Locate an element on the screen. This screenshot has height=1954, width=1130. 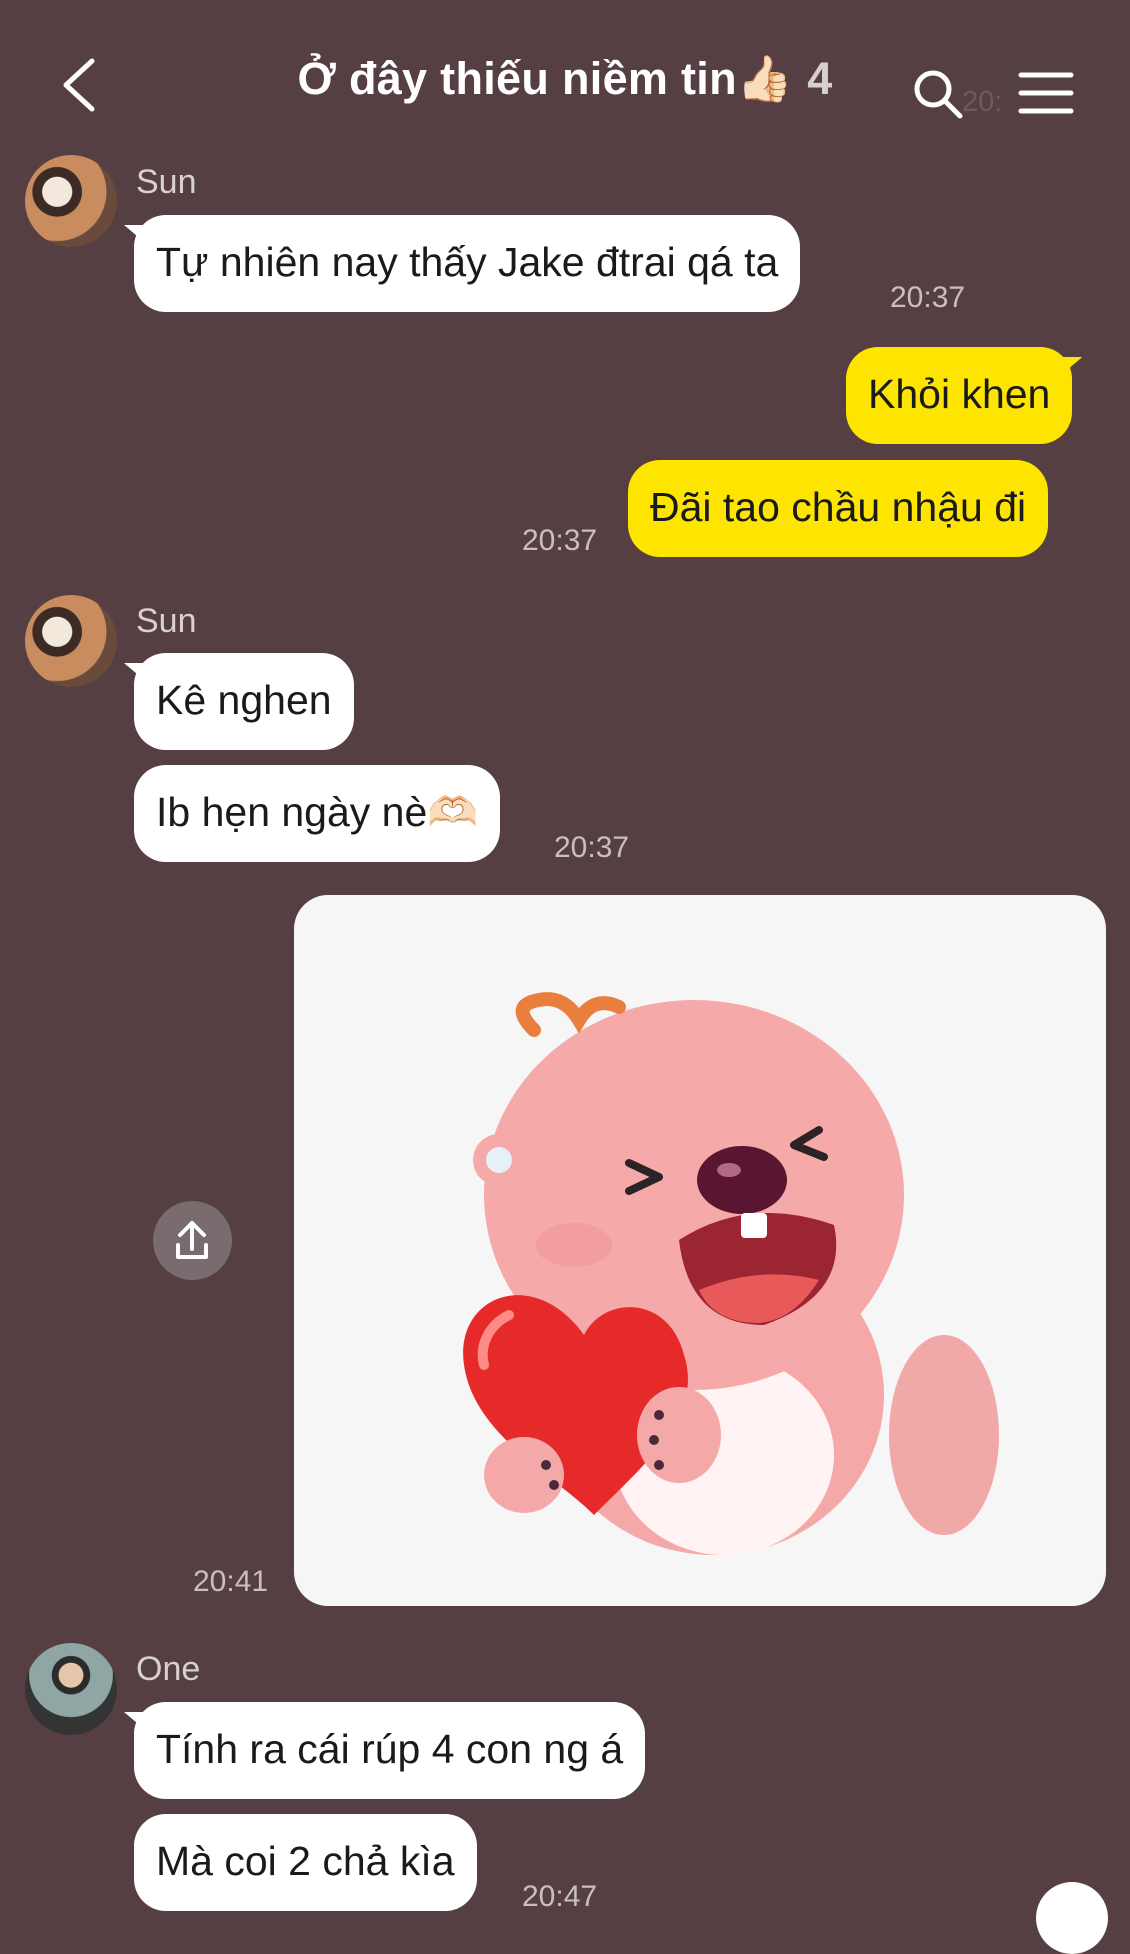
menu-icon is located at coordinates (1046, 93).